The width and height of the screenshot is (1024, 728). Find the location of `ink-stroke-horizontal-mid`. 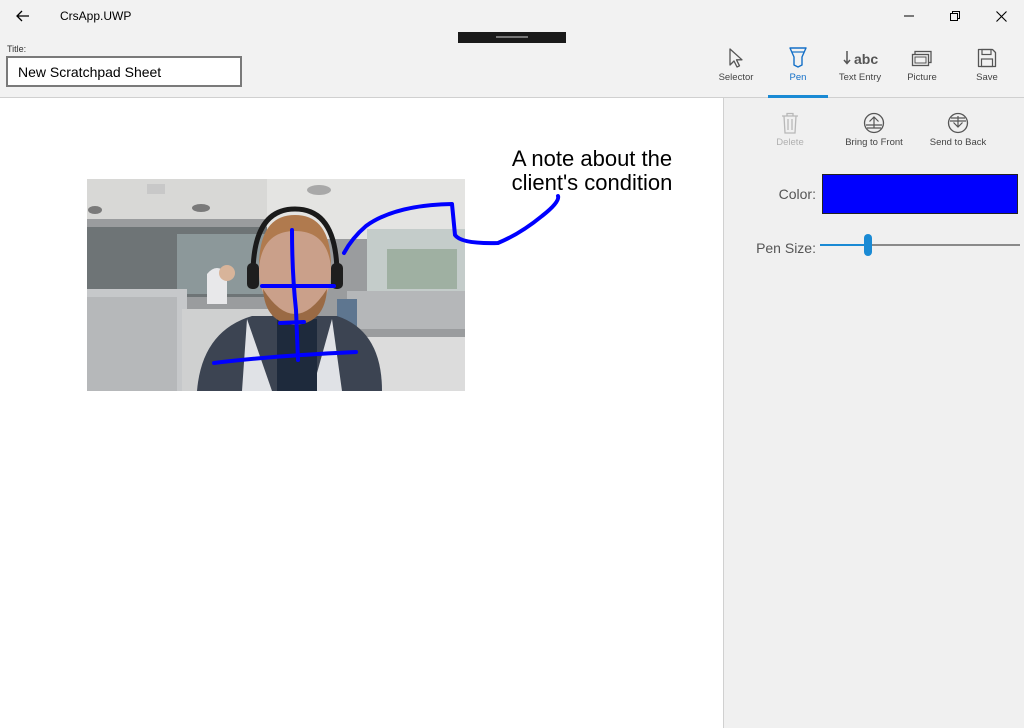

ink-stroke-horizontal-mid is located at coordinates (292, 322).